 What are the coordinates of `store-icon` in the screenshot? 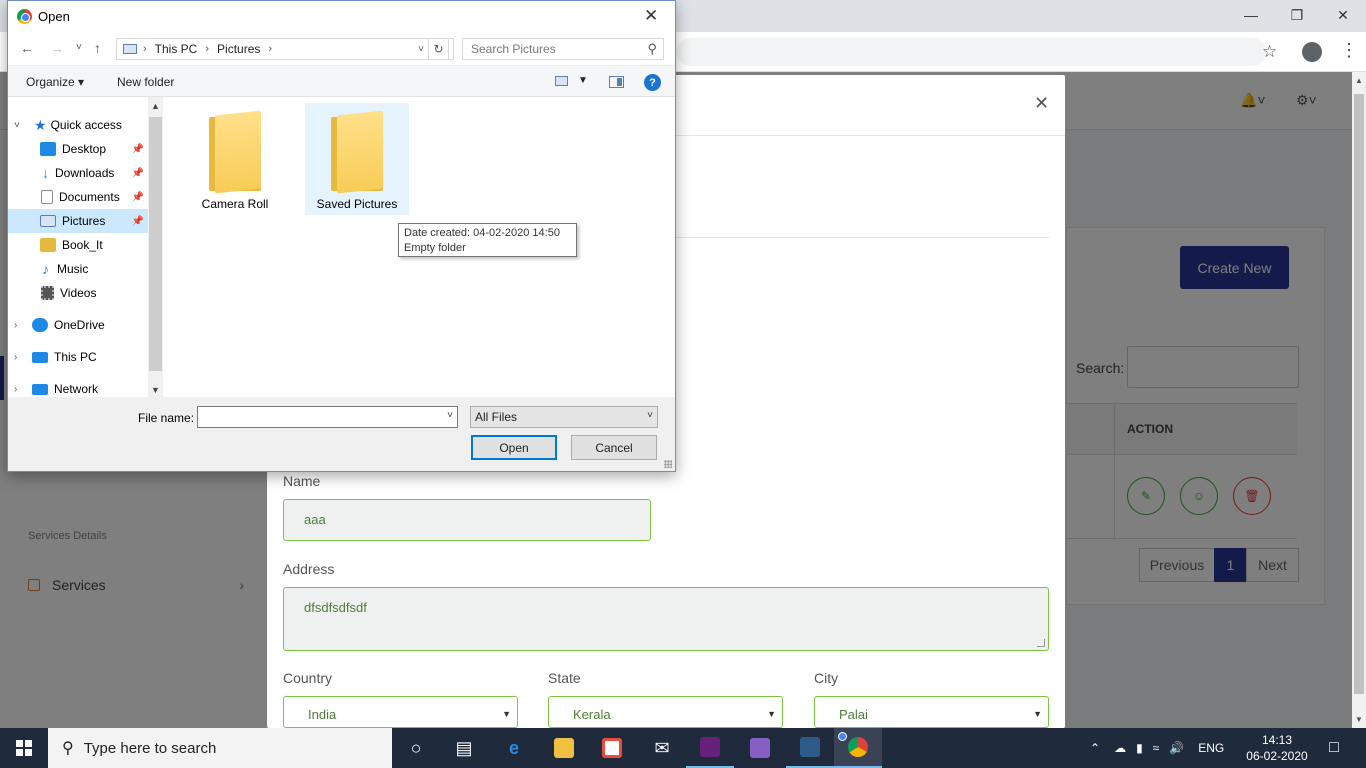 It's located at (612, 748).